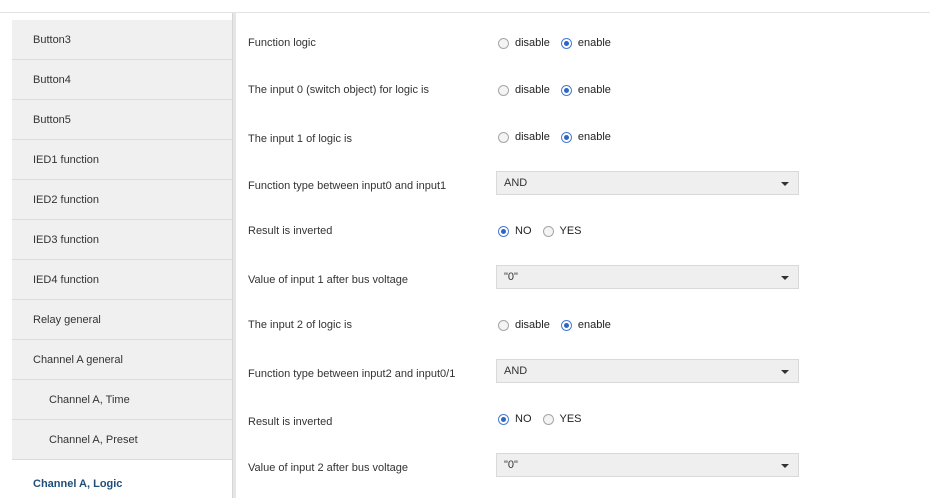  What do you see at coordinates (300, 325) in the screenshot?
I see `param-label: The input 2 of logic is` at bounding box center [300, 325].